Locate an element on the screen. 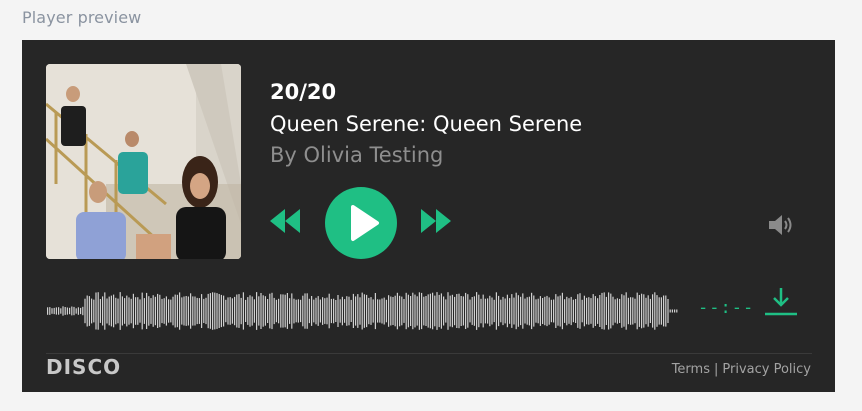 The width and height of the screenshot is (862, 411). volume-button is located at coordinates (782, 225).